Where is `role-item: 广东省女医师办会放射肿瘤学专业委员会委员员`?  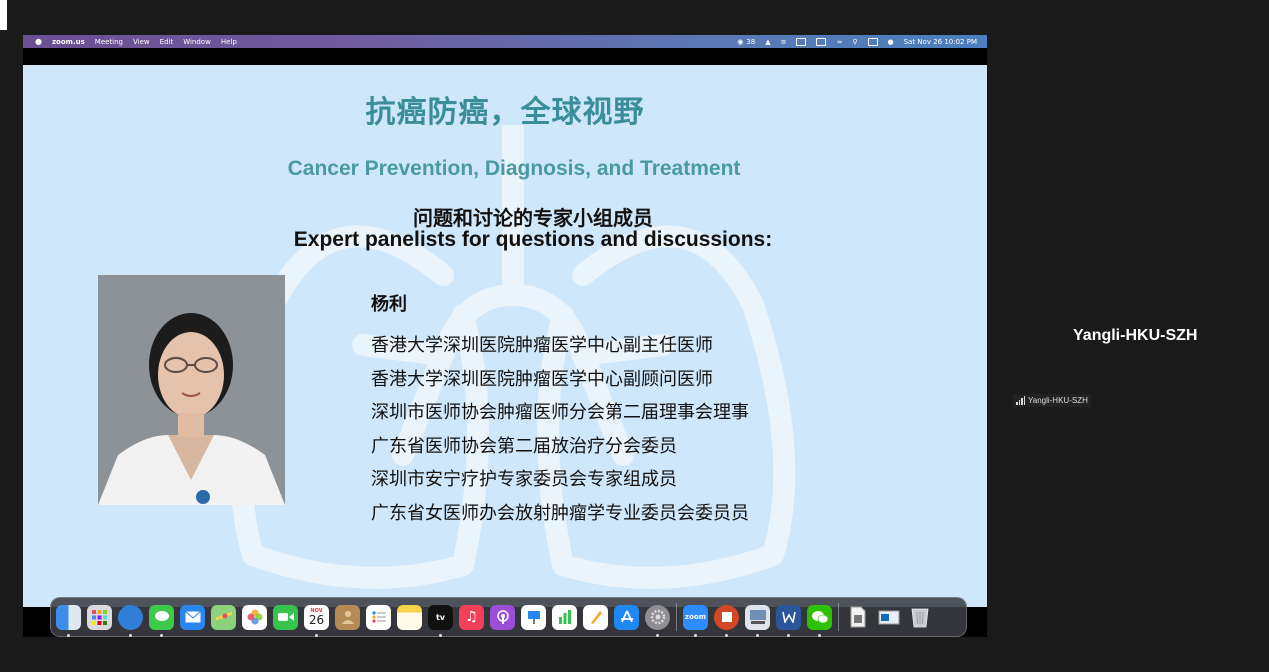 role-item: 广东省女医师办会放射肿瘤学专业委员会委员员 is located at coordinates (560, 513).